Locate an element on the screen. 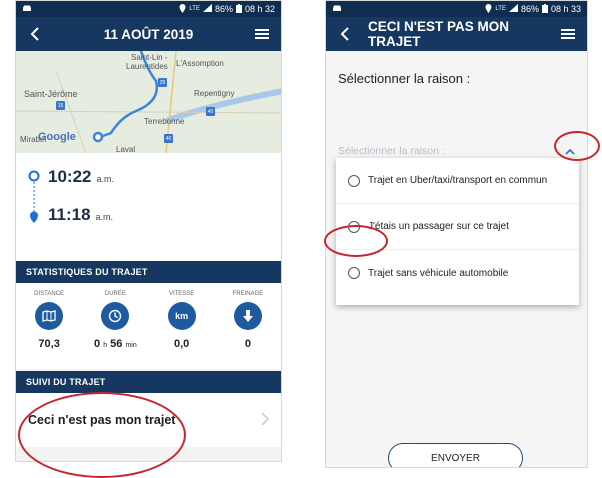  clock-icon is located at coordinates (115, 316).